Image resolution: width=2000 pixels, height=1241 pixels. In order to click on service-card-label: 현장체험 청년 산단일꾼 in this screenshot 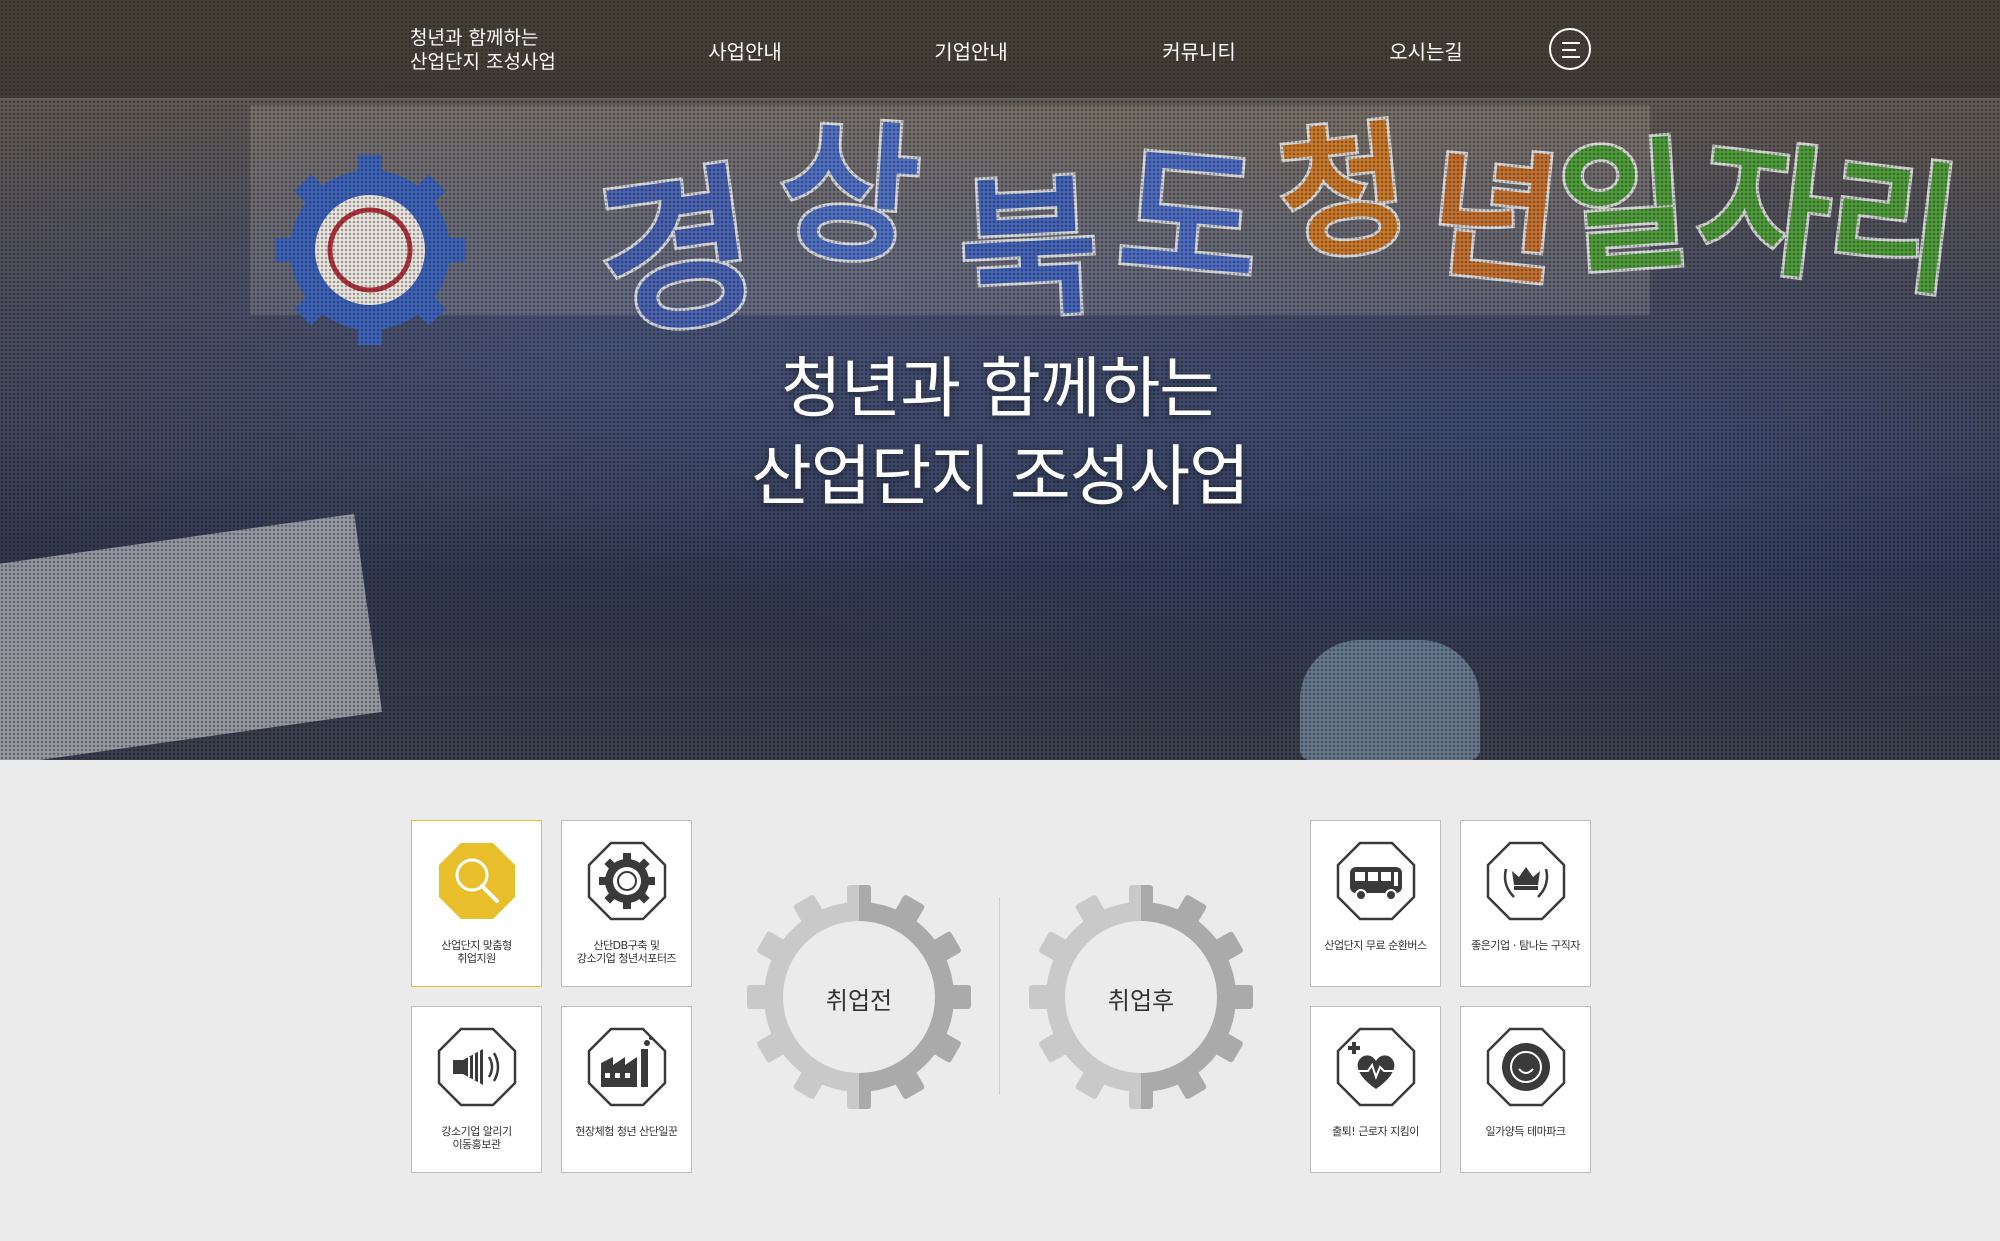, I will do `click(626, 1131)`.